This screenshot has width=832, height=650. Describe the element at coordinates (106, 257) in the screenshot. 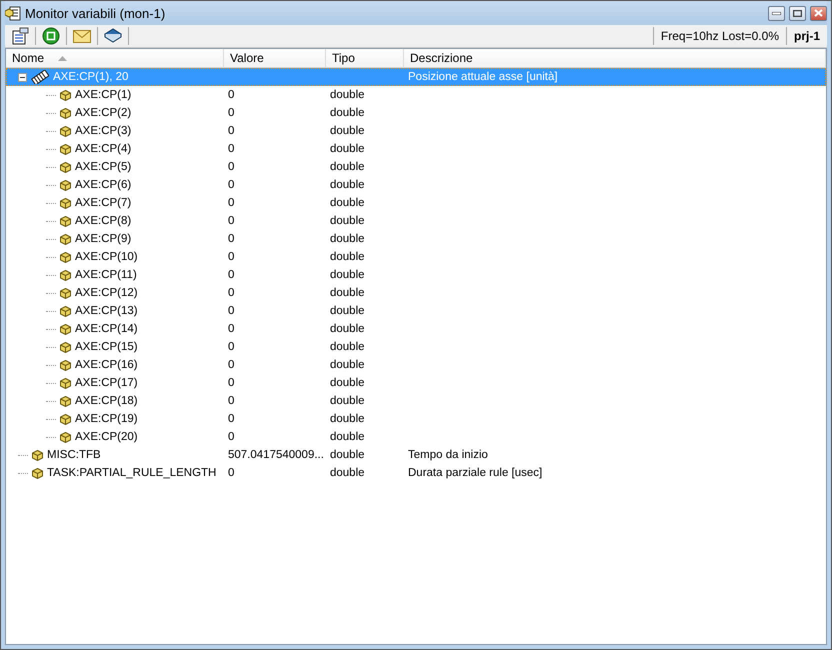

I see `variable-name: AXE:CP(10)` at that location.